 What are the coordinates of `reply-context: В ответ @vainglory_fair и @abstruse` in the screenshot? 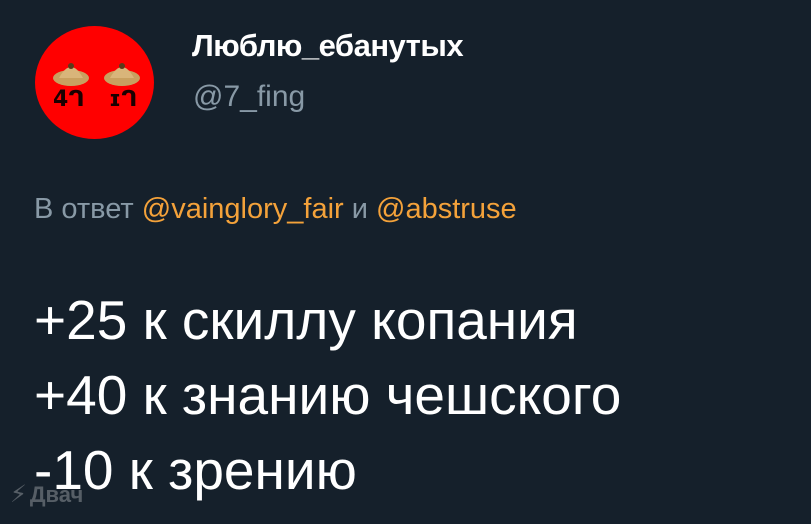 It's located at (275, 209).